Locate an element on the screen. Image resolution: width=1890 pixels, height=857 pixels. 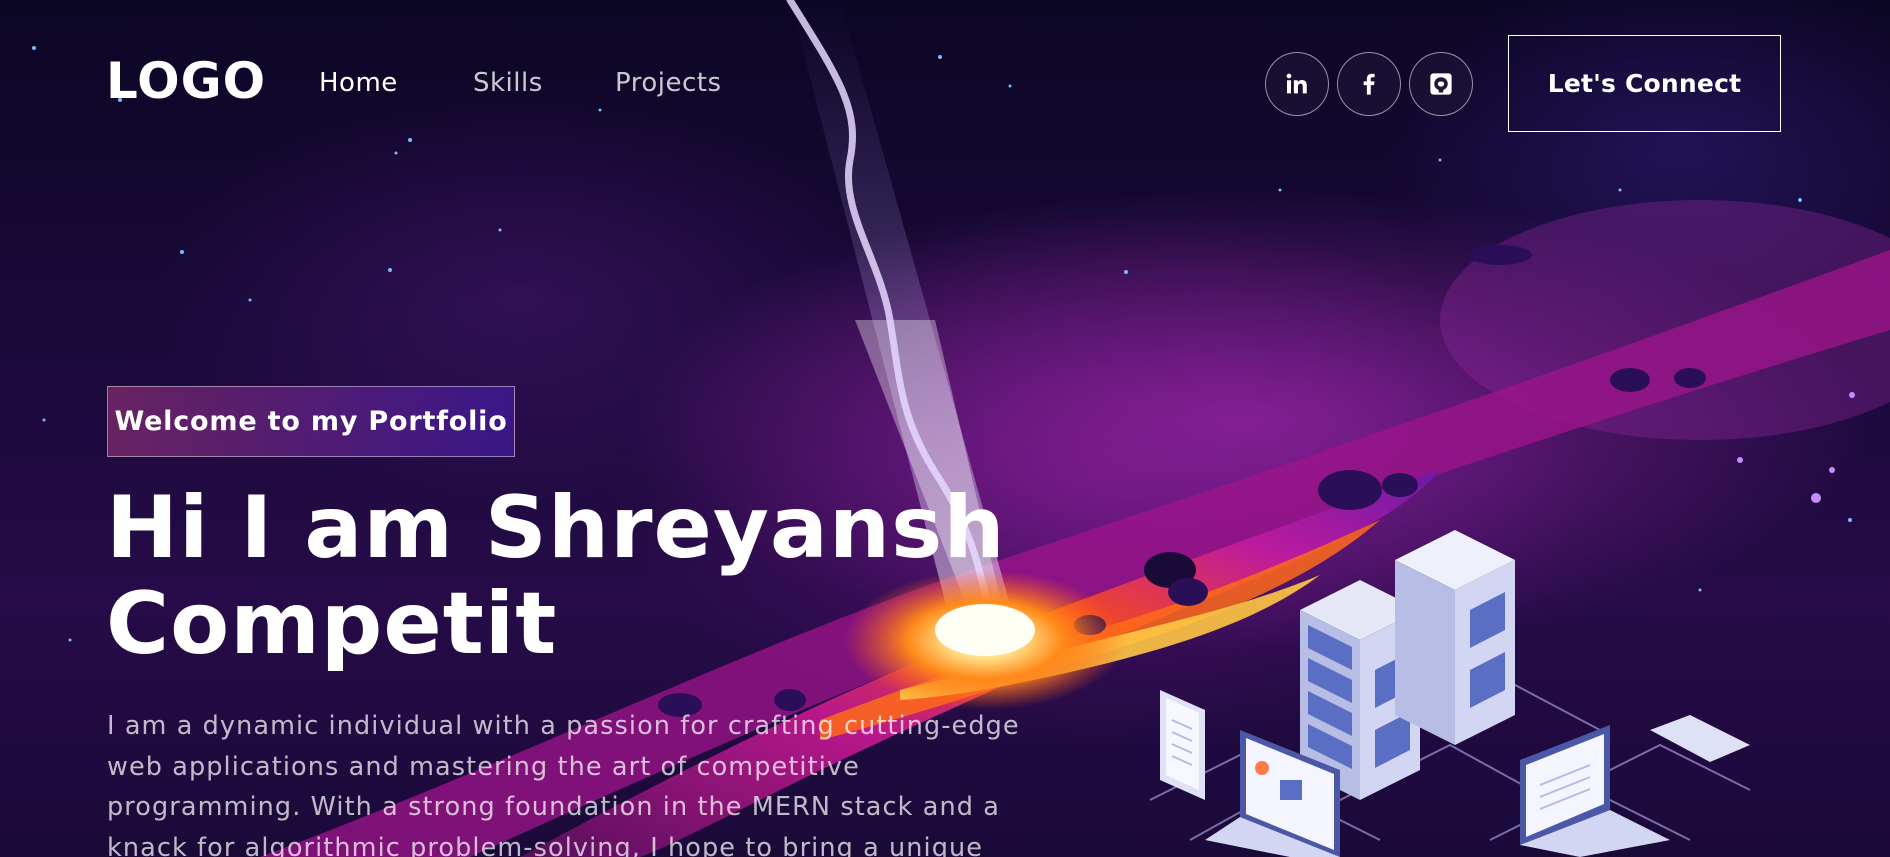
hero-headline: Hi I am Shreyansh Competit is located at coordinates (596, 576).